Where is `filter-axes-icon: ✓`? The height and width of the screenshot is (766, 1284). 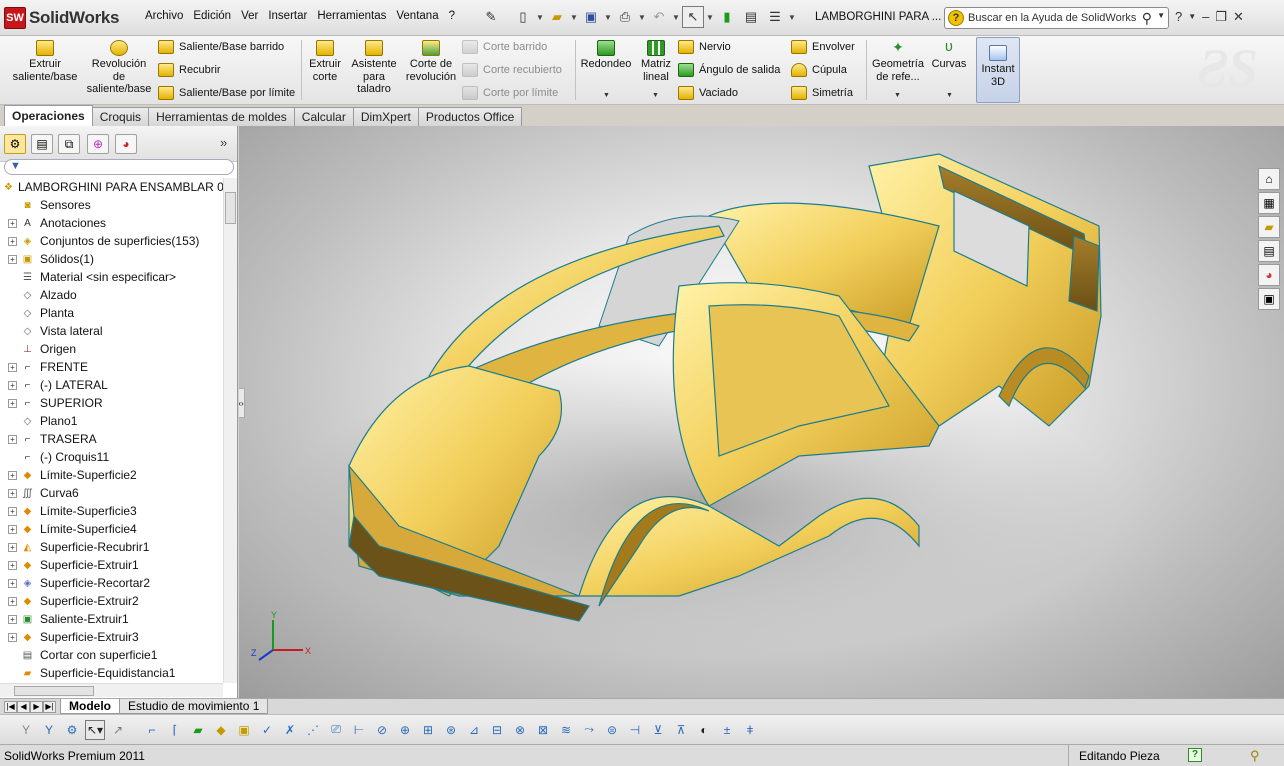 filter-axes-icon: ✓ is located at coordinates (267, 730).